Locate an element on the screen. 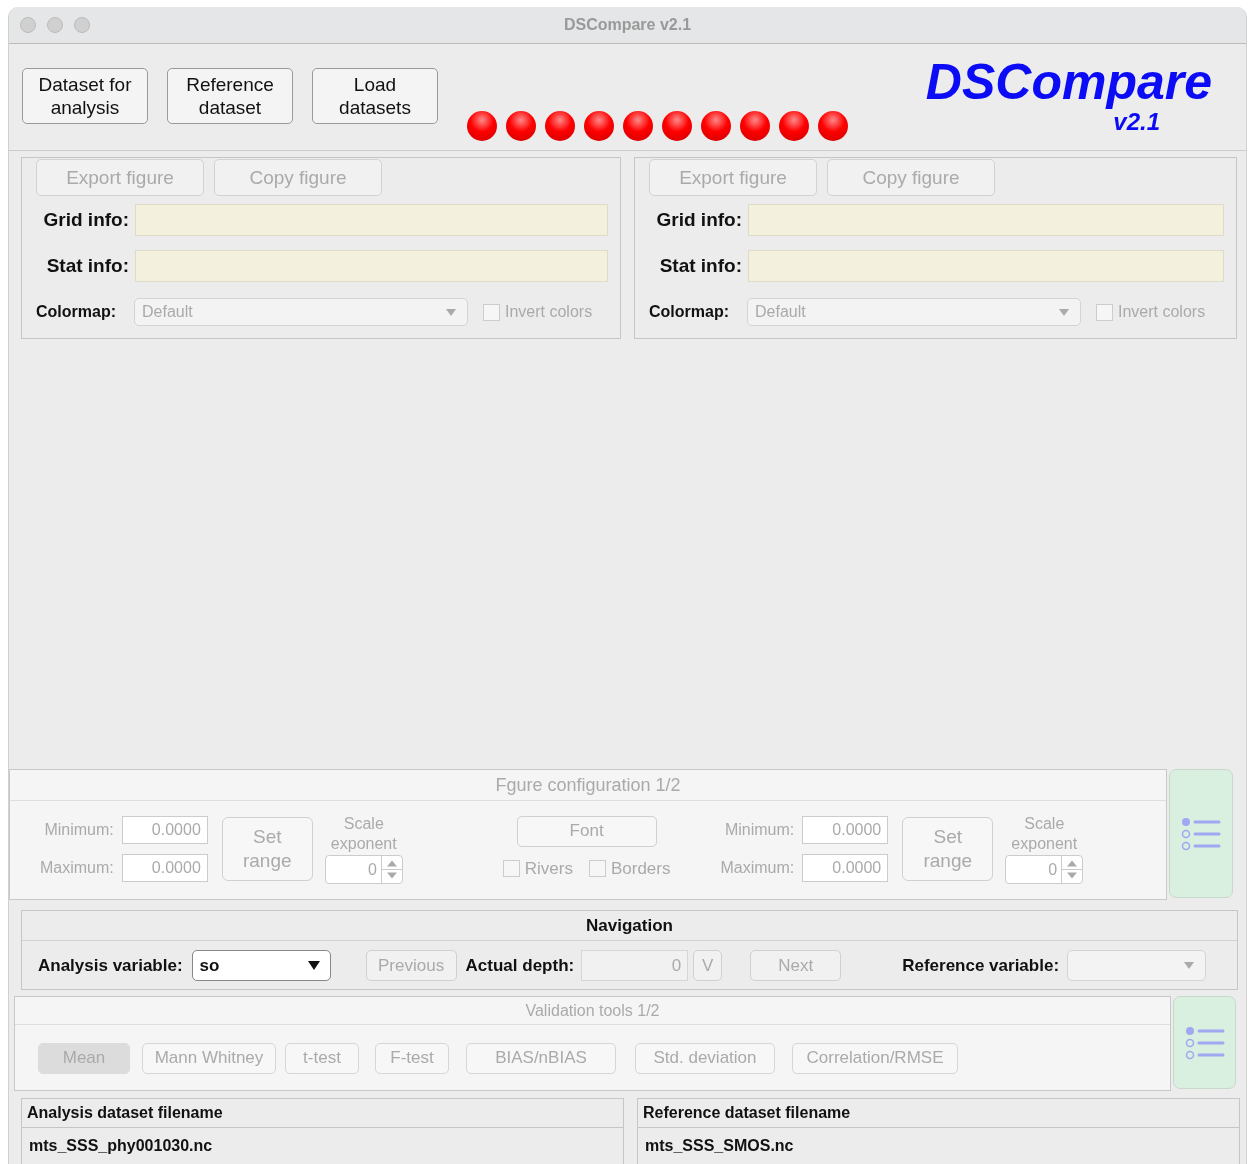 The height and width of the screenshot is (1164, 1248). window-title: DSCompare v2.1 is located at coordinates (627, 25).